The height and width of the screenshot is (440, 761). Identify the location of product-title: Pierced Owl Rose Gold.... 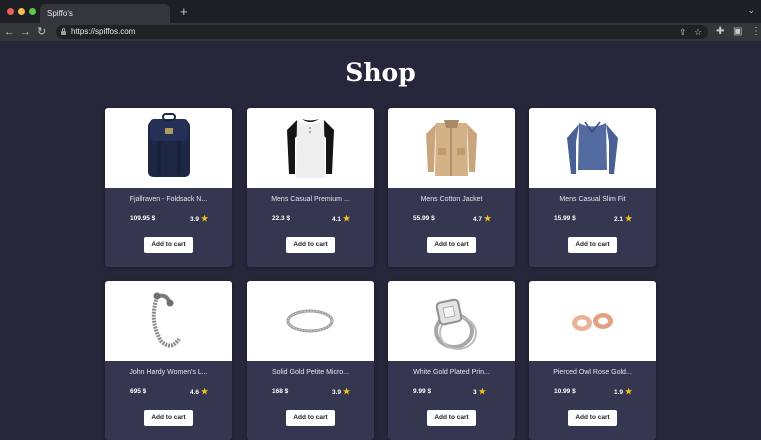
(592, 372).